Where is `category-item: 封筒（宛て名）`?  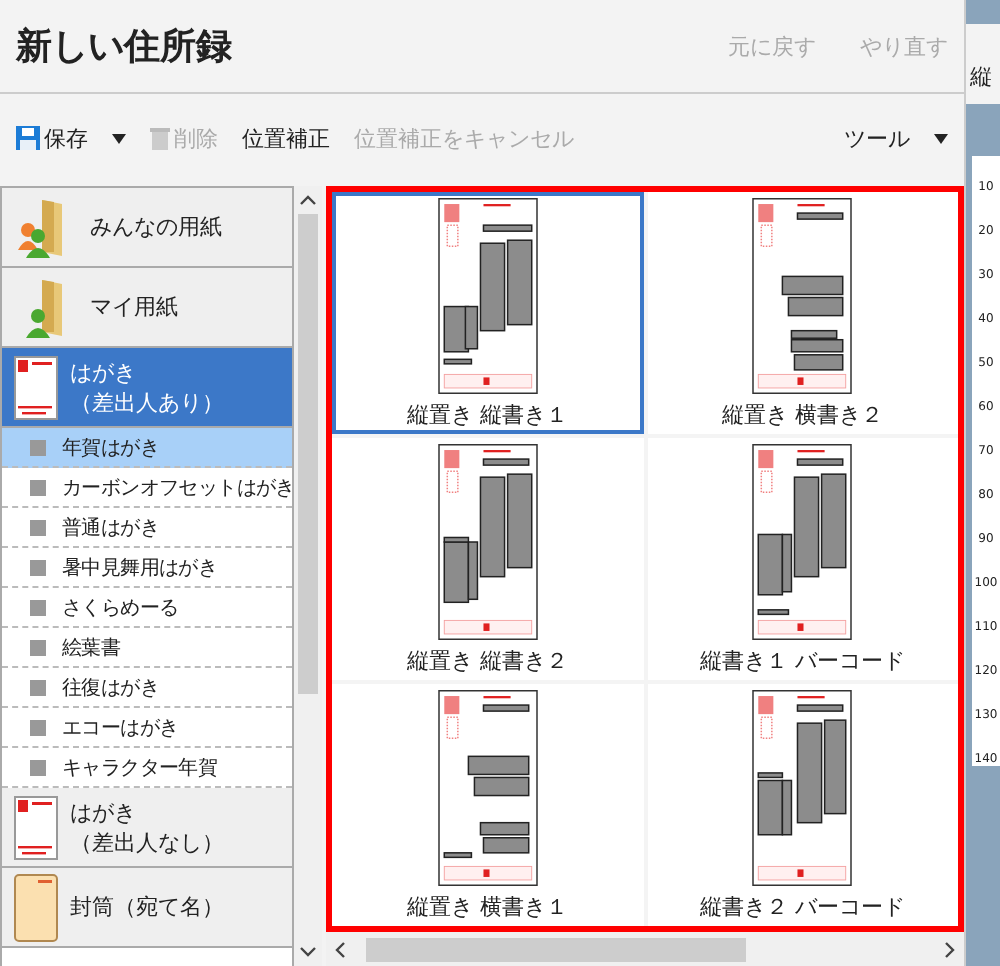 category-item: 封筒（宛て名） is located at coordinates (147, 908).